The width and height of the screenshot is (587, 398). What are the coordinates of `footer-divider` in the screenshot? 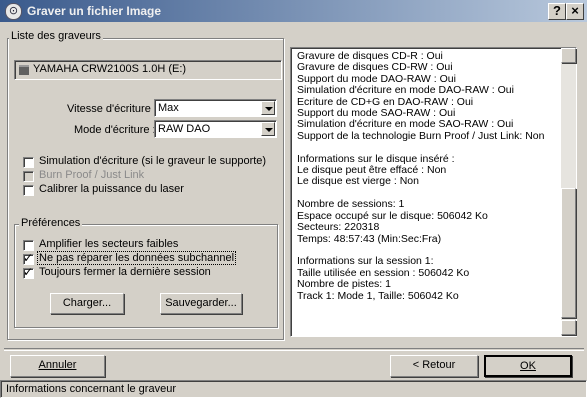 It's located at (294, 349).